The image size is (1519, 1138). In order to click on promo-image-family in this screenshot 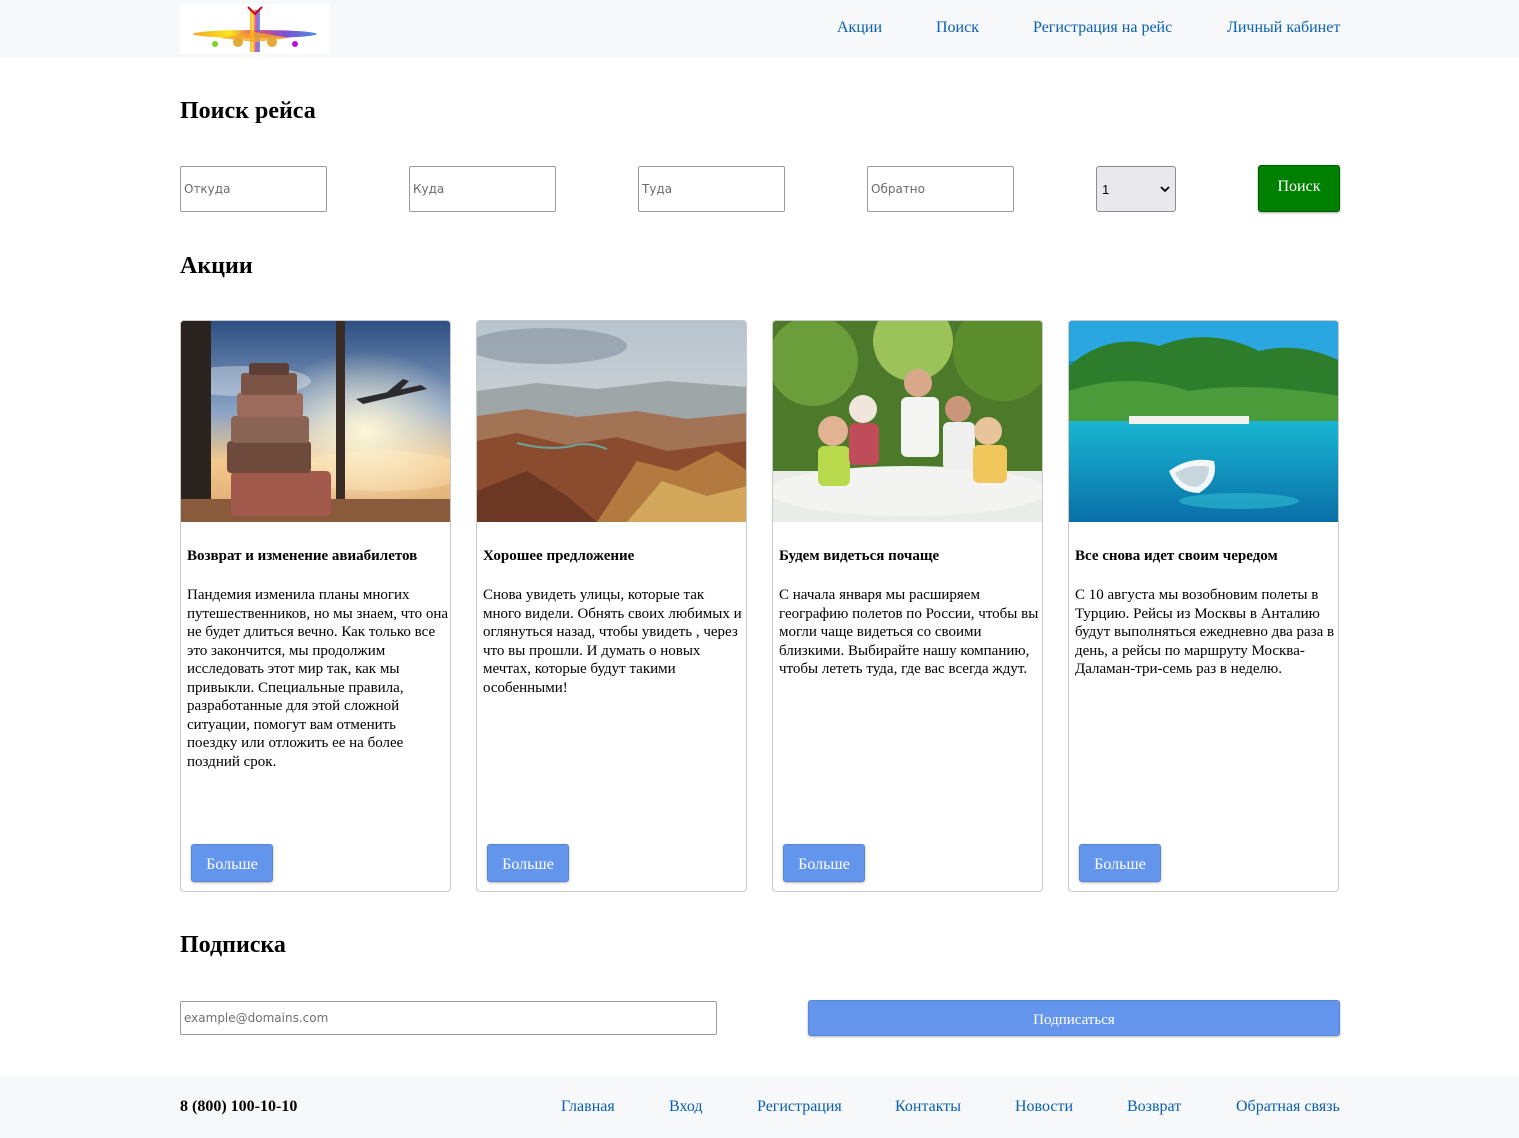, I will do `click(907, 421)`.